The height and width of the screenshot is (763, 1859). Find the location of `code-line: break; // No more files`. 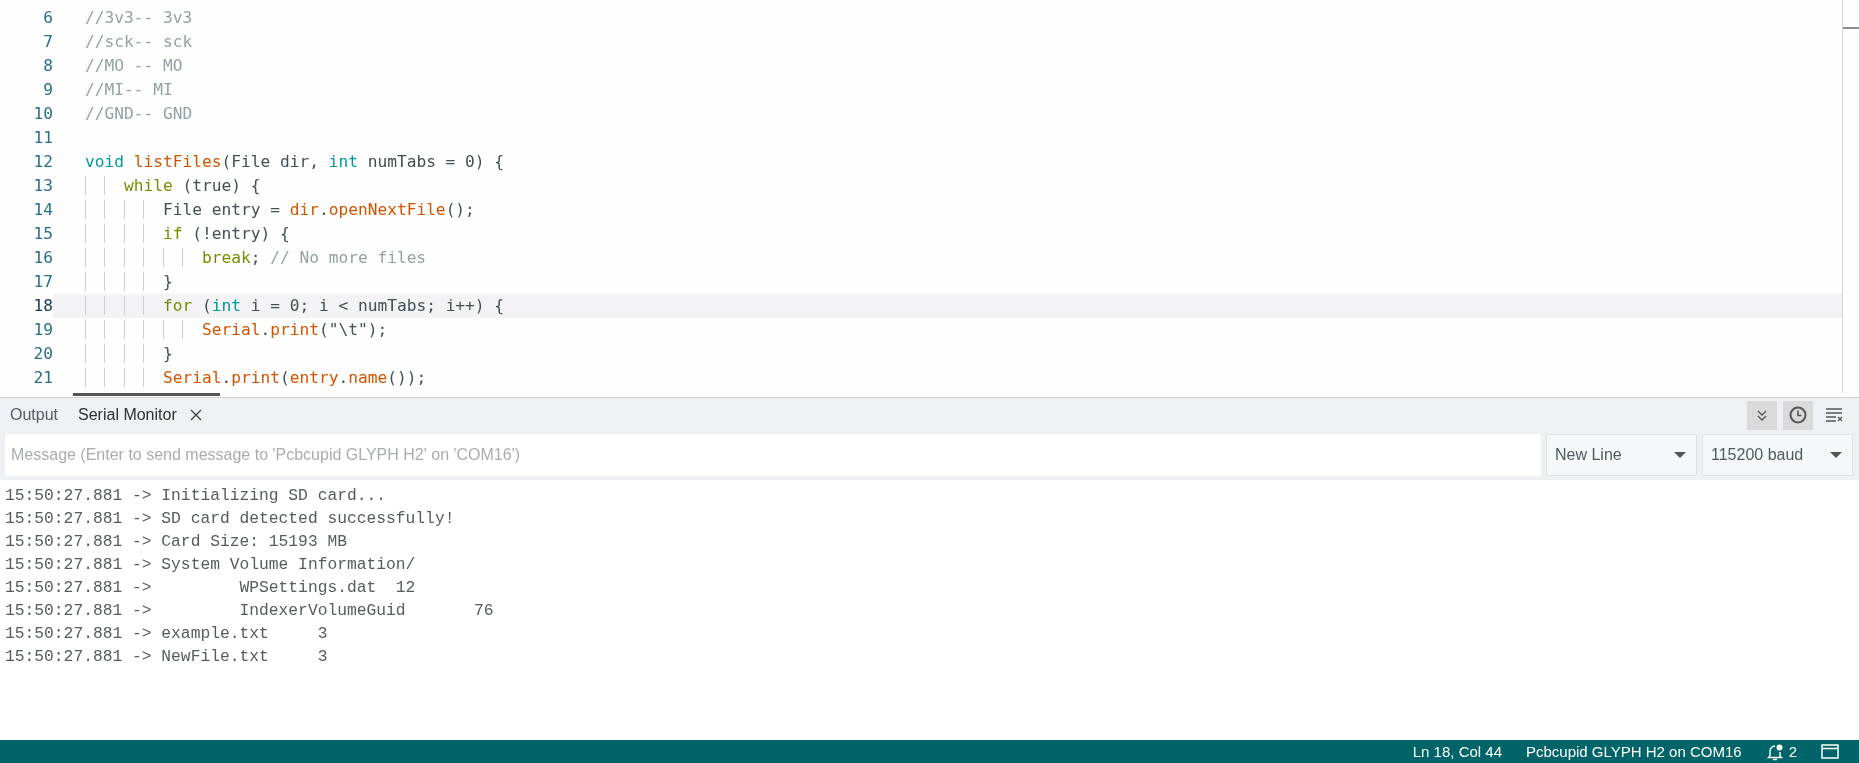

code-line: break; // No more files is located at coordinates (256, 258).